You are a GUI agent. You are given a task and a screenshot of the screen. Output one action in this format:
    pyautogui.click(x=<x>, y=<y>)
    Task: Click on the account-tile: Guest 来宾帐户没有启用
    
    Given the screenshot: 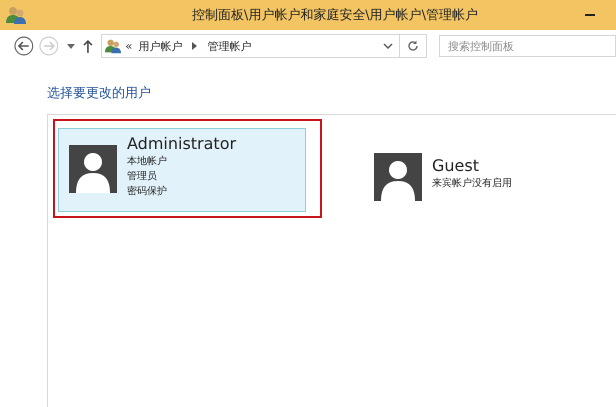 What is the action you would take?
    pyautogui.click(x=487, y=170)
    